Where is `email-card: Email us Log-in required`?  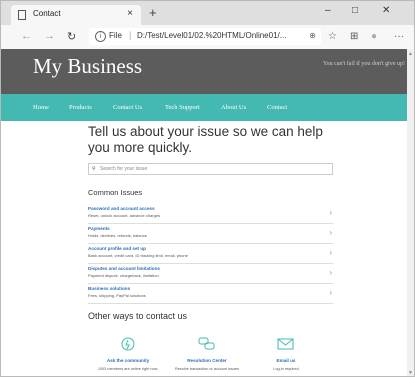
email-card: Email us Log-in required is located at coordinates (286, 354).